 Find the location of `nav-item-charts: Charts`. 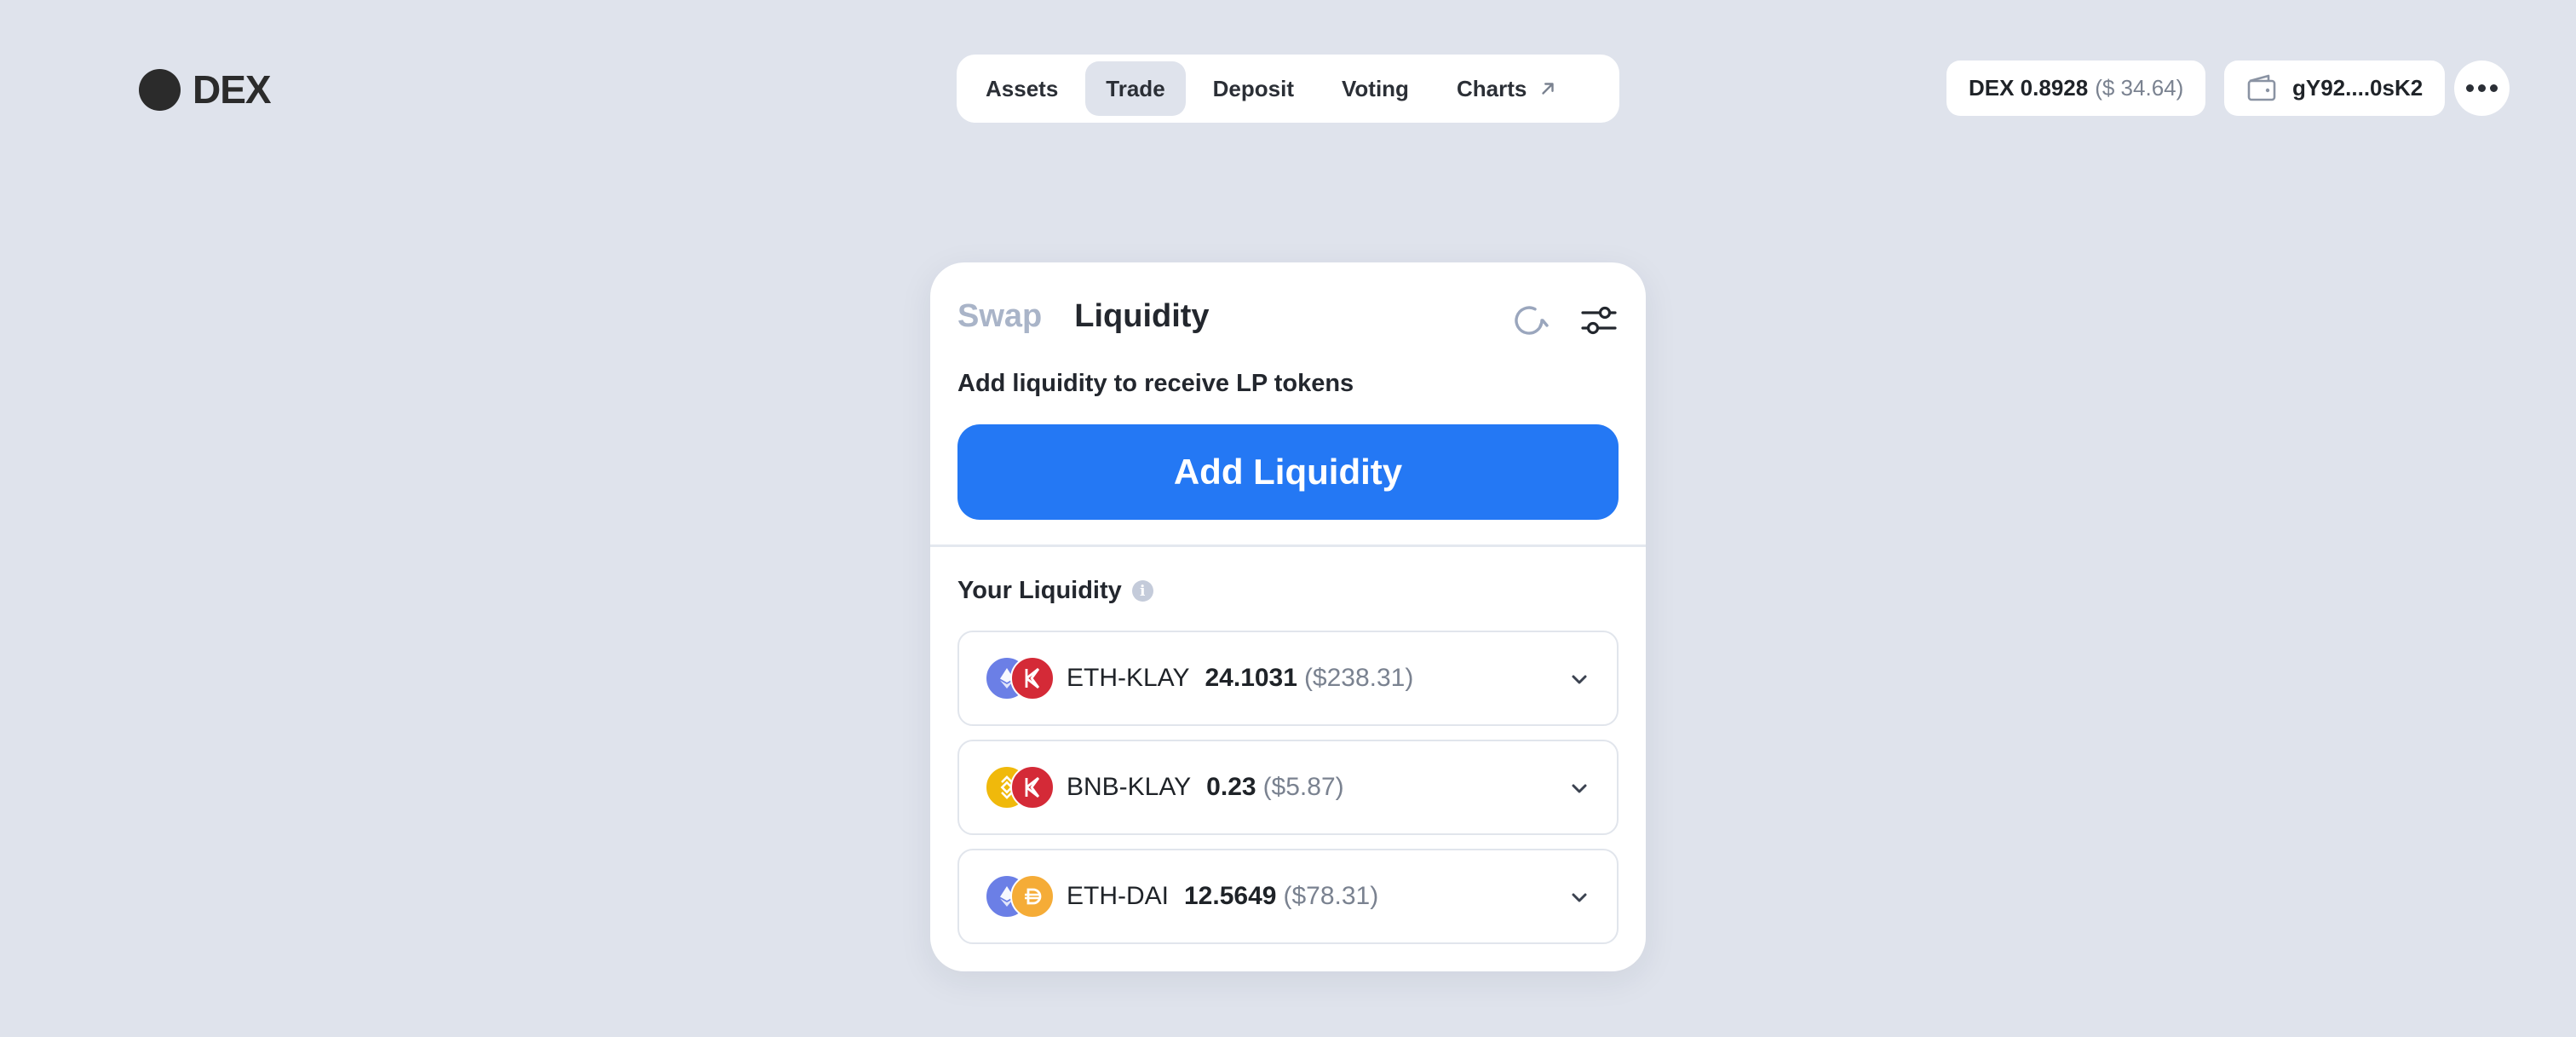

nav-item-charts: Charts is located at coordinates (1507, 88).